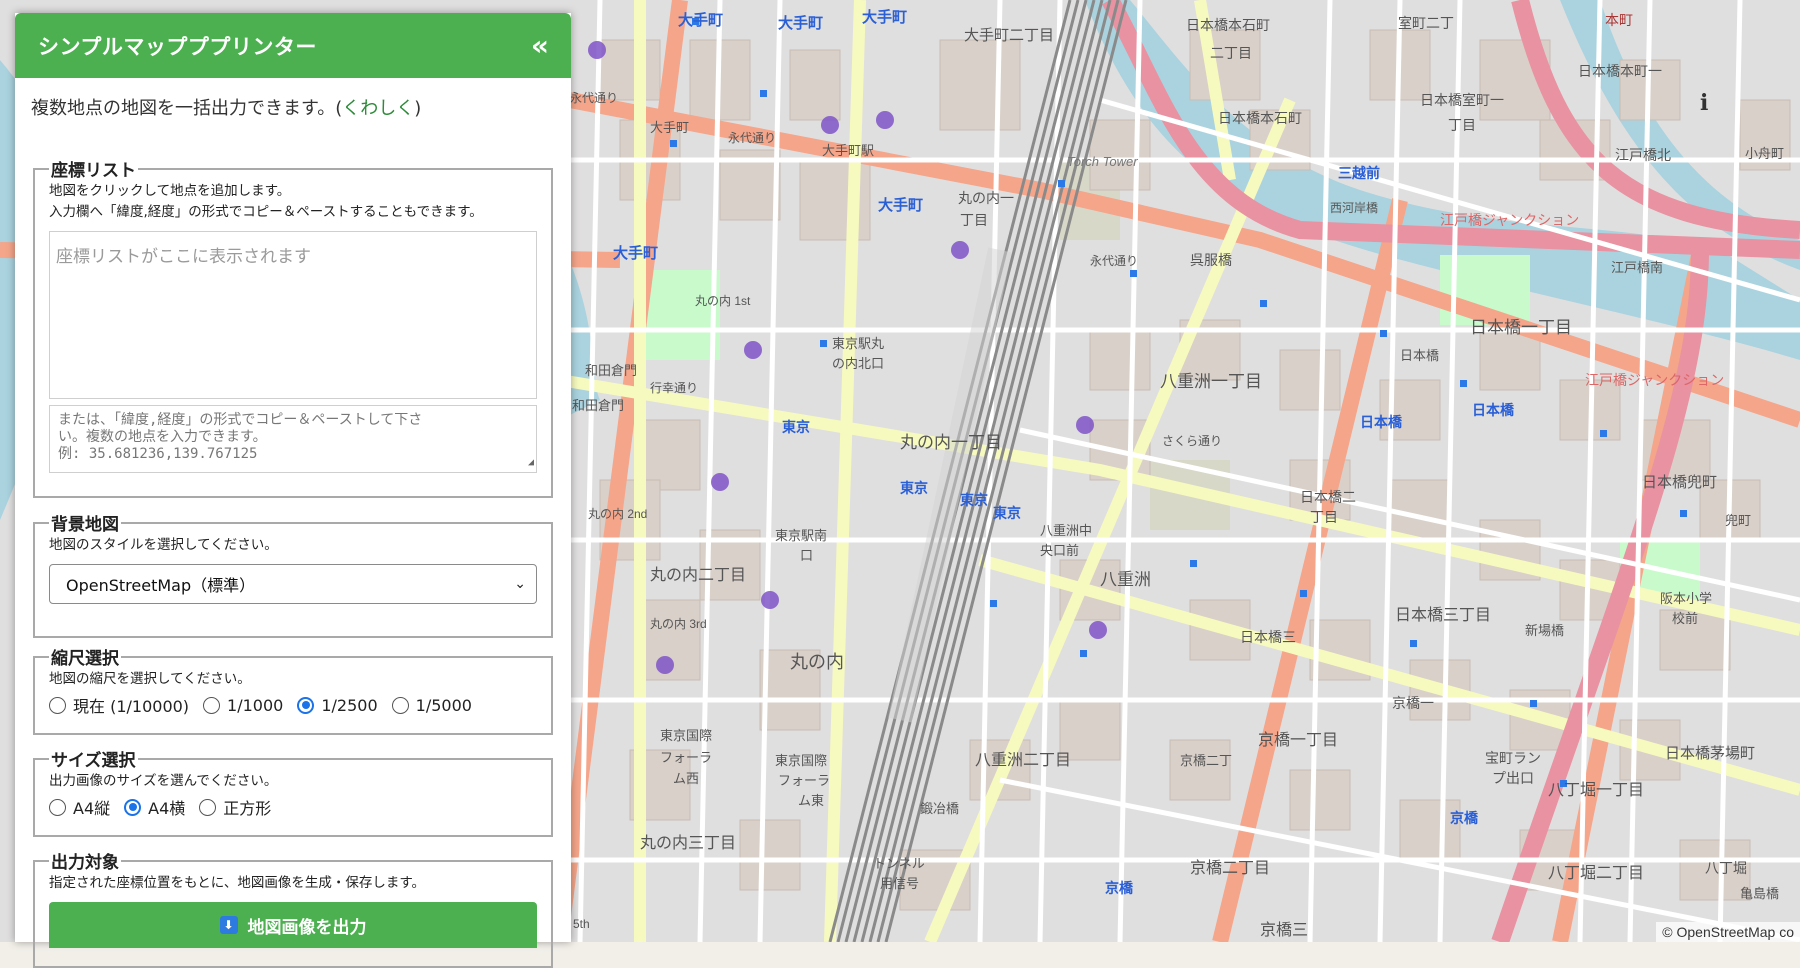  What do you see at coordinates (93, 761) in the screenshot?
I see `size-legend: サイズ選択` at bounding box center [93, 761].